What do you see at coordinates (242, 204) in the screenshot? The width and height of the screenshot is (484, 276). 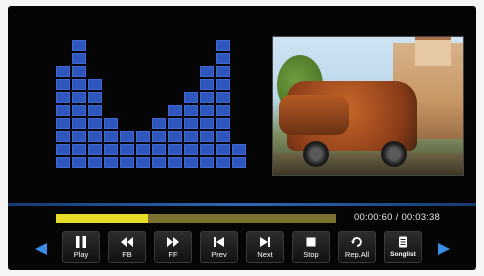 I see `divider-line` at bounding box center [242, 204].